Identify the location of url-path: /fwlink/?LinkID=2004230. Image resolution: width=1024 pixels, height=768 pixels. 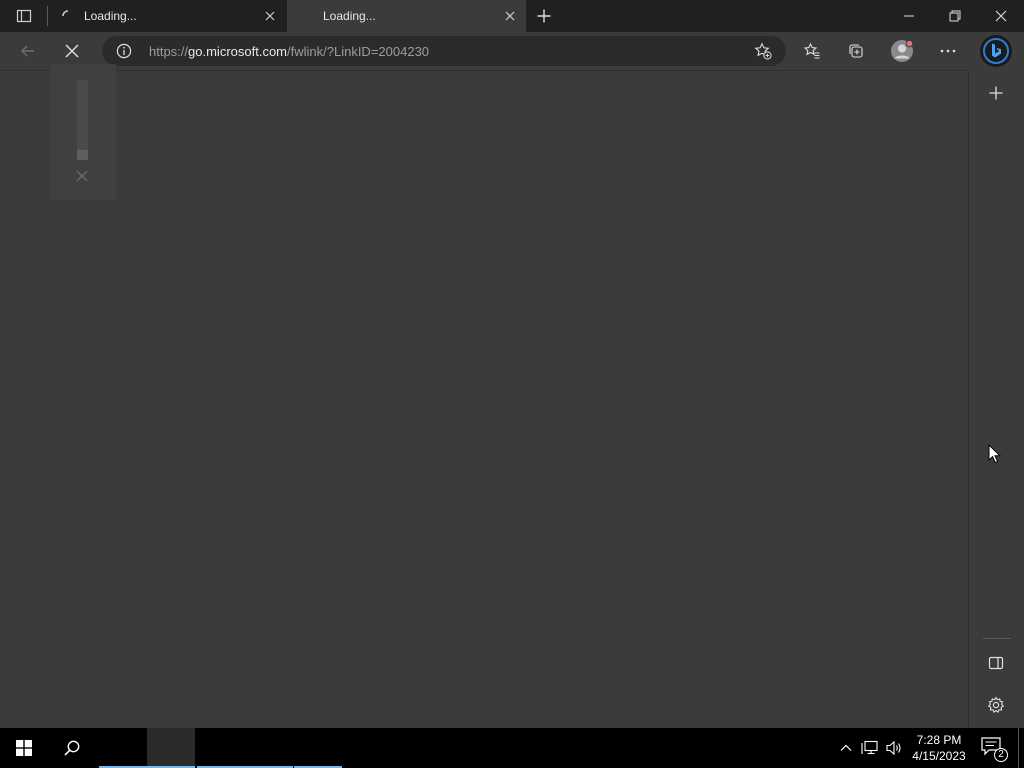
(358, 51).